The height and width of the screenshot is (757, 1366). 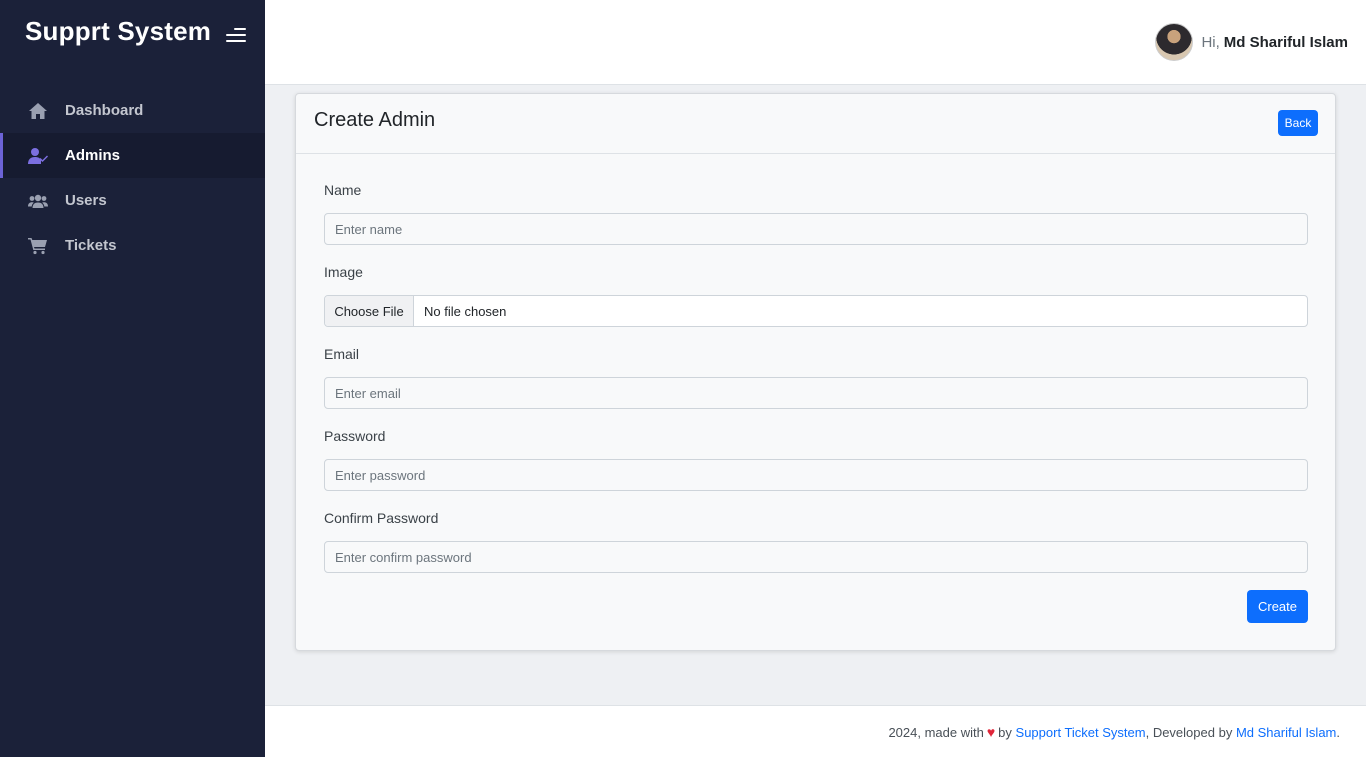 I want to click on confirm-password-label: Confirm Password, so click(x=381, y=518).